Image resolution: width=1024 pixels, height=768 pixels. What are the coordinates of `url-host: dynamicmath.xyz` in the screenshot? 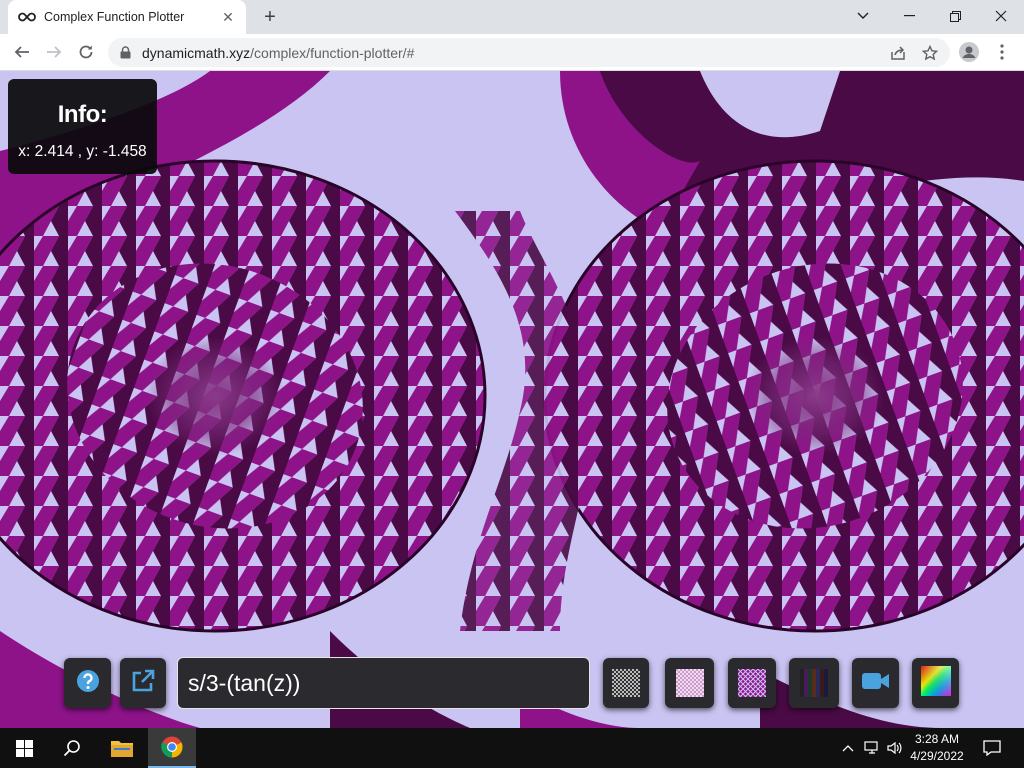 It's located at (196, 52).